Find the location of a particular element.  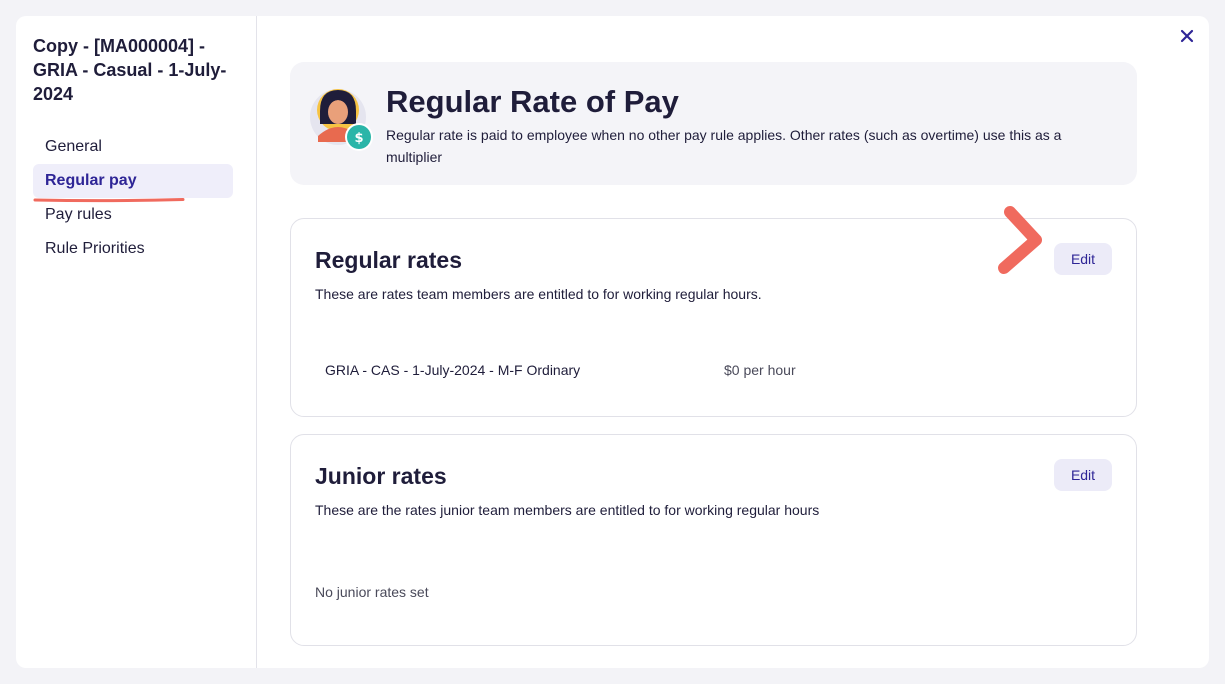

sidebar-item-general: General is located at coordinates (133, 147).